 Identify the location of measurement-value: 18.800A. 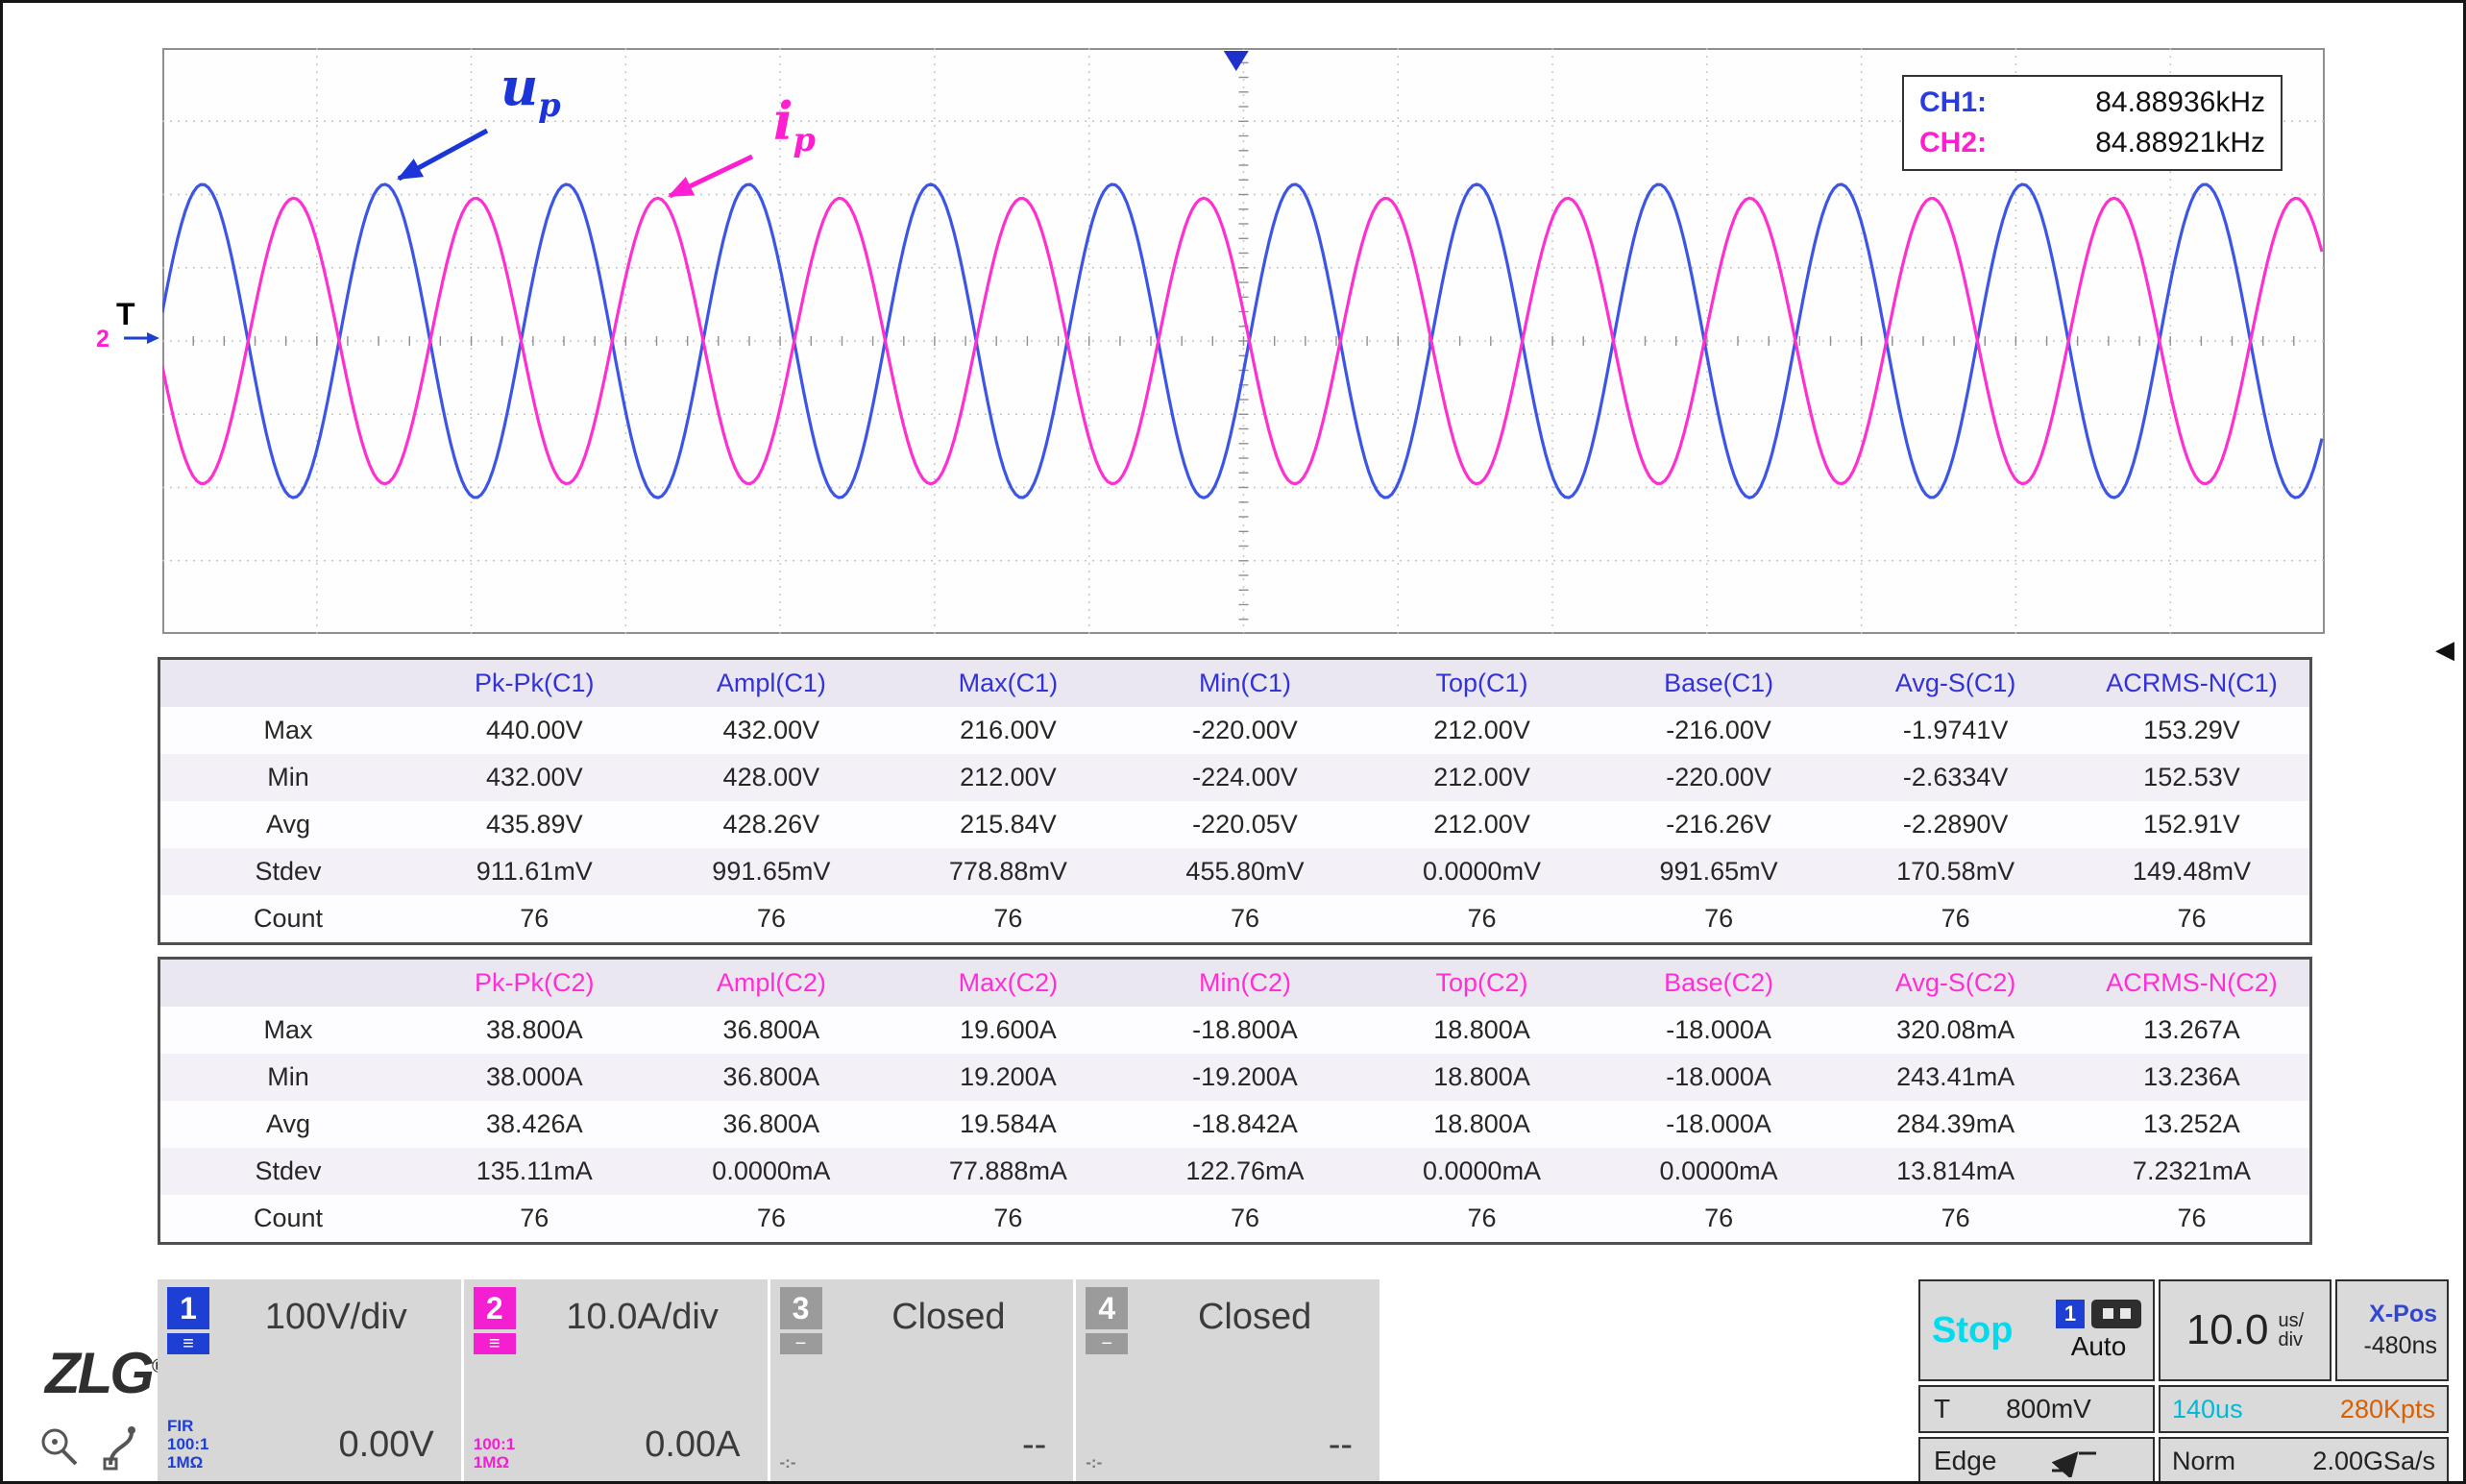
(1482, 1029).